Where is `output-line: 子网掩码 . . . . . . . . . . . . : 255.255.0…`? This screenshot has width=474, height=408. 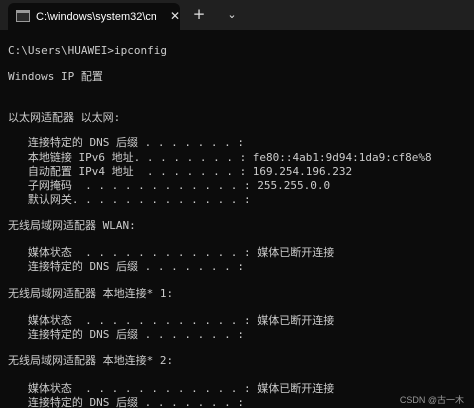 output-line: 子网掩码 . . . . . . . . . . . . : 255.255.0… is located at coordinates (169, 185).